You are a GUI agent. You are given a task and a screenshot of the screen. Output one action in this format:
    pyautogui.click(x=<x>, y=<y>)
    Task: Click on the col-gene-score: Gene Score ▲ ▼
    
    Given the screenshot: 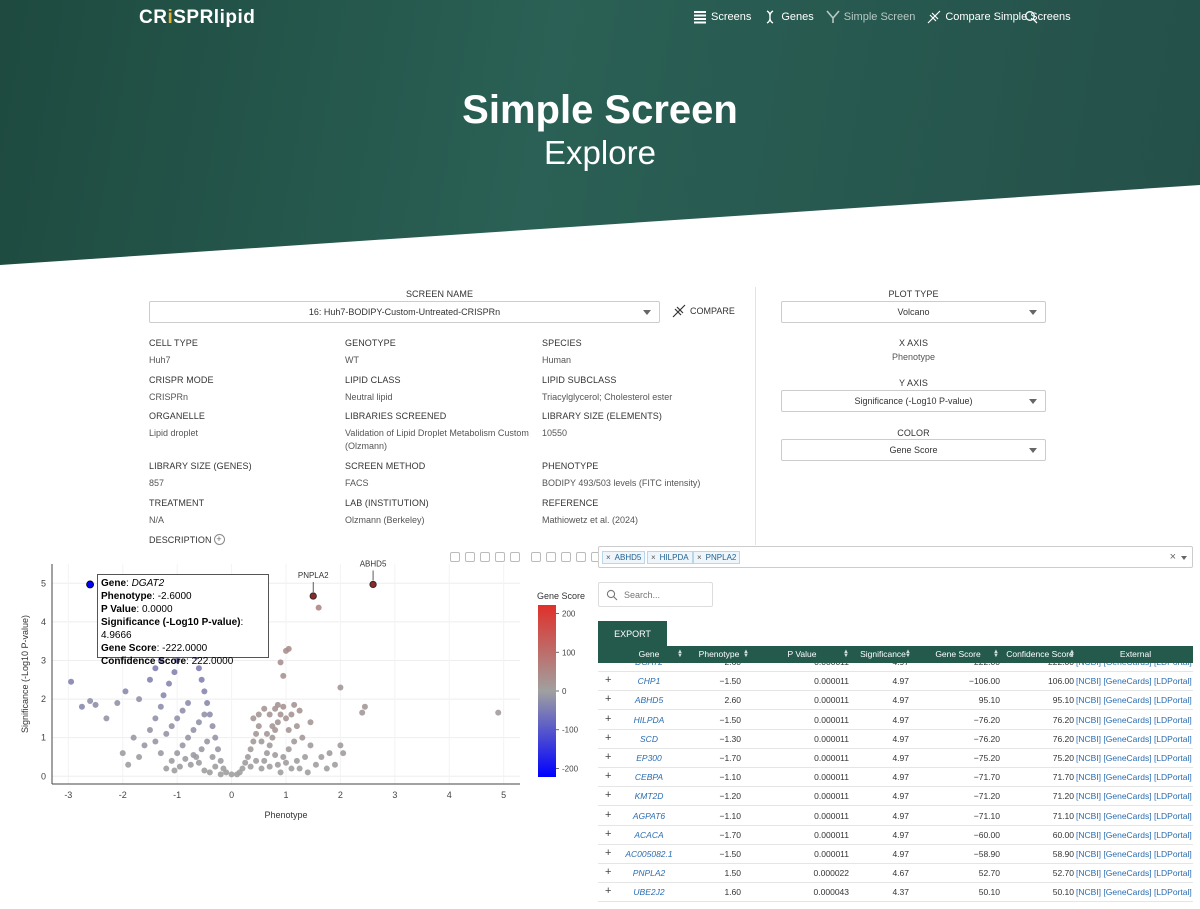 What is the action you would take?
    pyautogui.click(x=958, y=654)
    